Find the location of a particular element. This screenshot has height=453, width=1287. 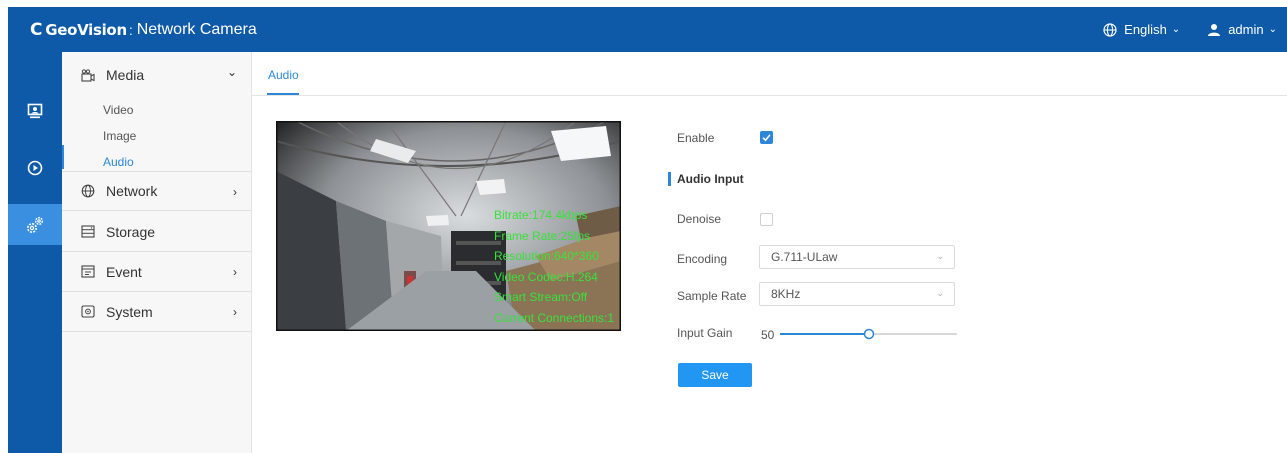

slider-handle is located at coordinates (869, 334).